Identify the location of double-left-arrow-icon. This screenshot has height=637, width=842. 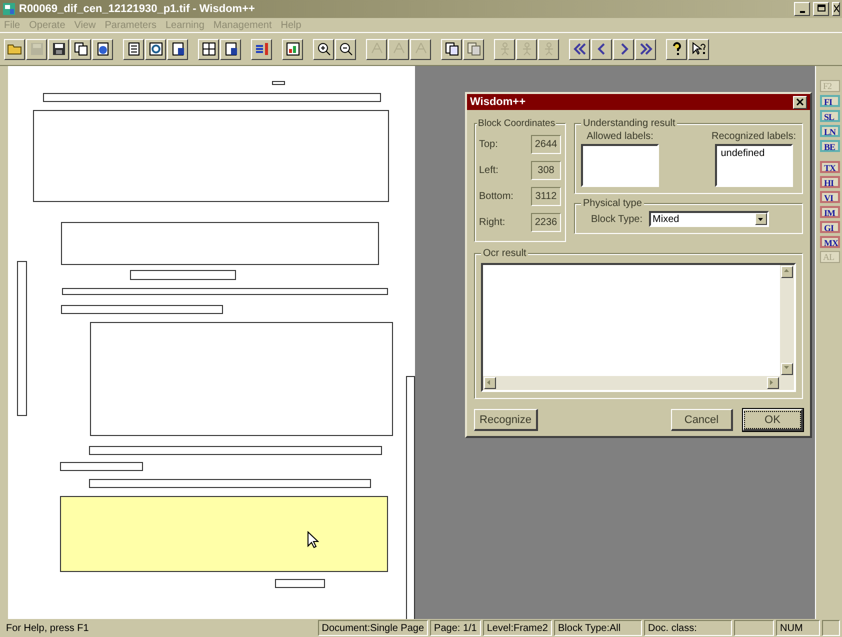
(580, 49).